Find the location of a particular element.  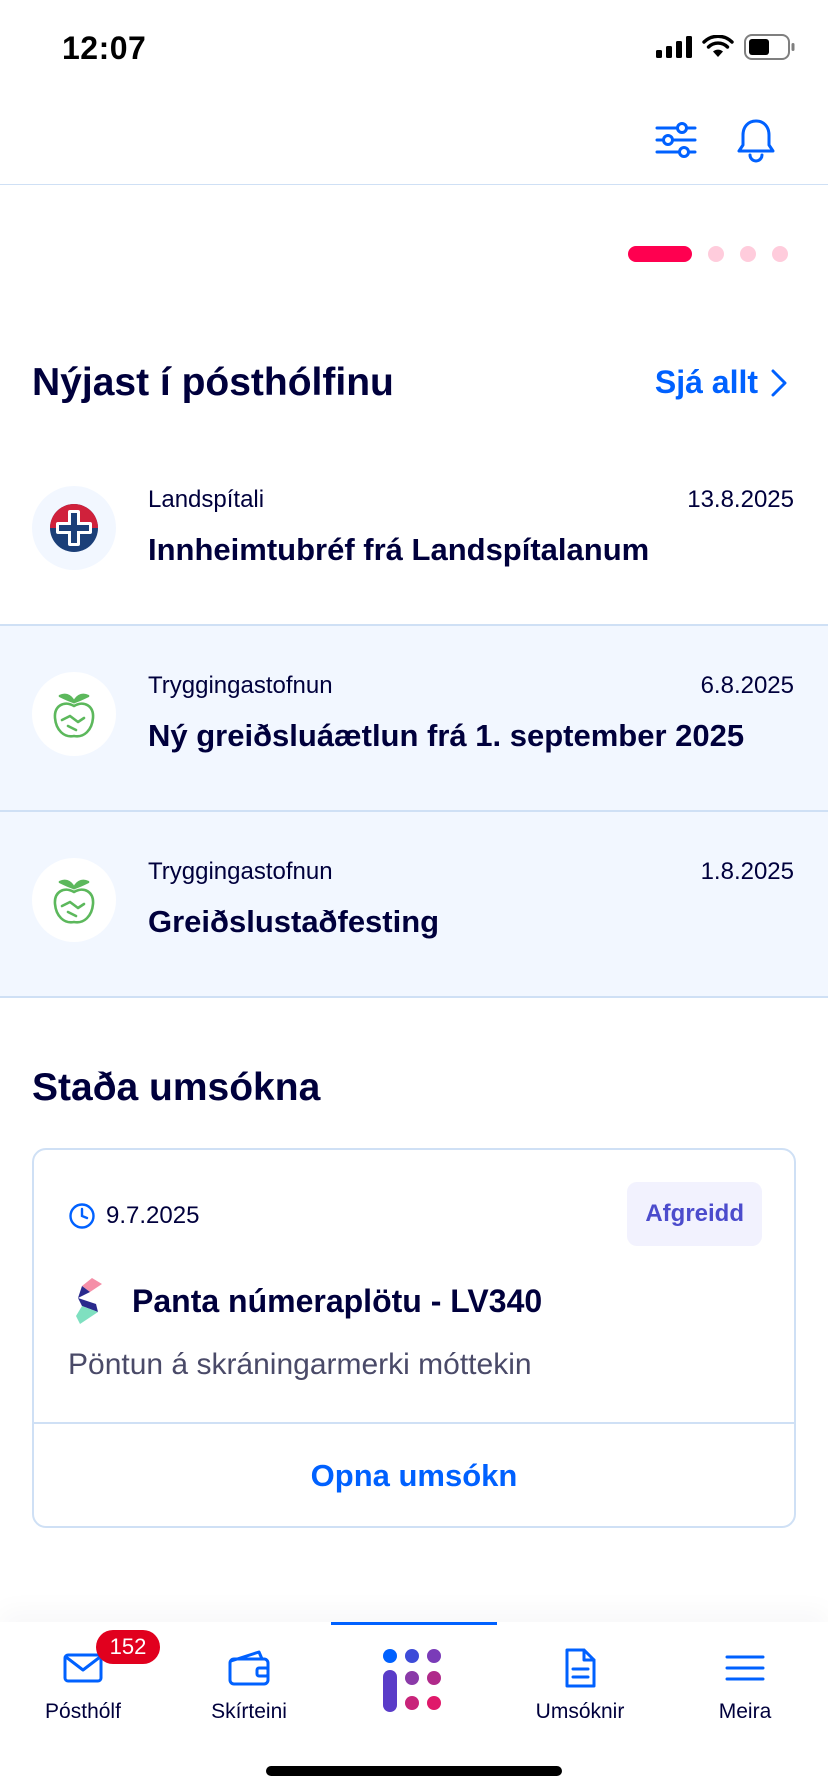

inbox-item-title: Ný greiðsluáætlun frá 1. september 2025 is located at coordinates (446, 735).